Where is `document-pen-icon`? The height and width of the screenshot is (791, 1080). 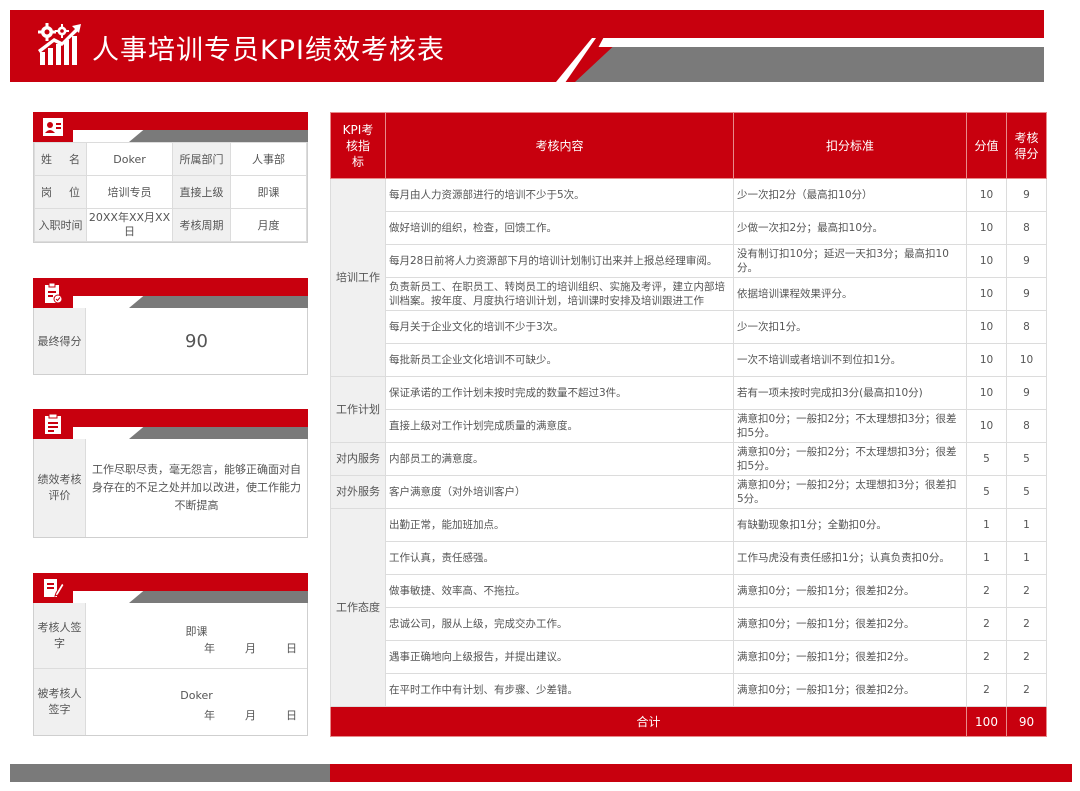 document-pen-icon is located at coordinates (53, 588).